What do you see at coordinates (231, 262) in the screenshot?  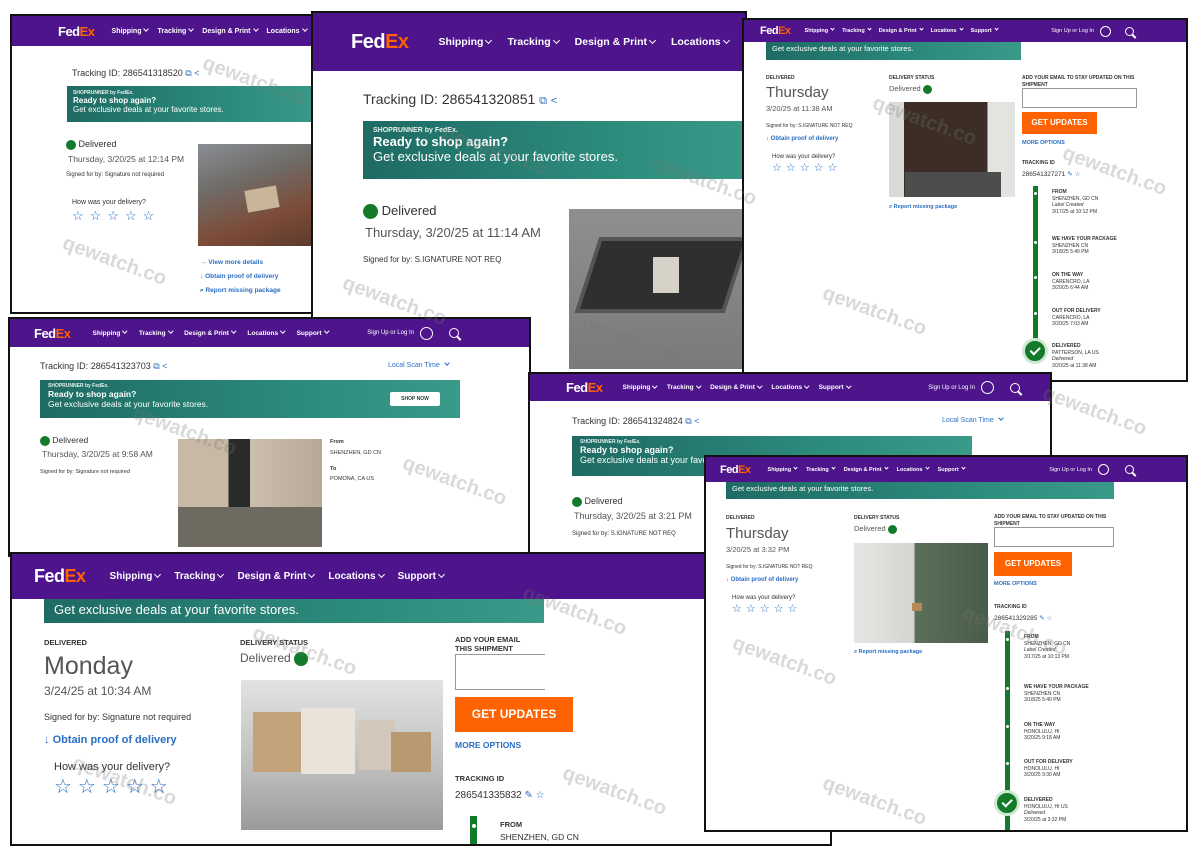 I see `view-details-link: → View more details` at bounding box center [231, 262].